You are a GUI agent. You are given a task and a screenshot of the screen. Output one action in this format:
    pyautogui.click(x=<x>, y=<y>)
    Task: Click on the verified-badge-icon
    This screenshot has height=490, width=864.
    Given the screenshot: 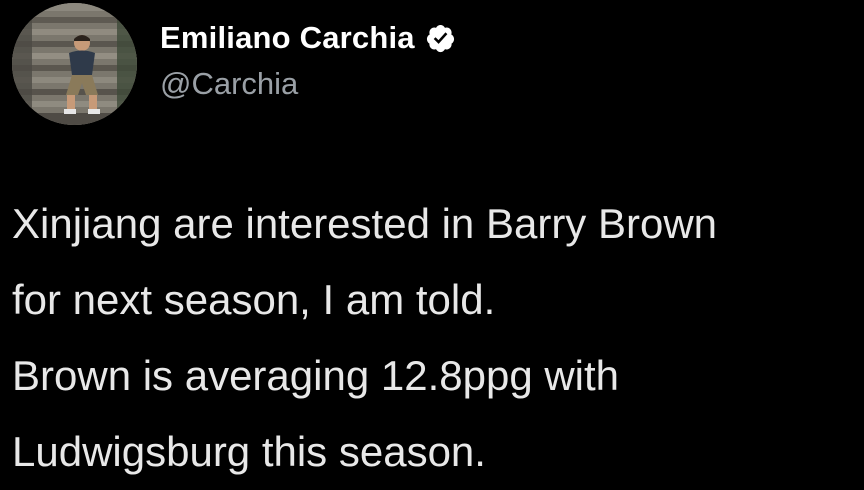 What is the action you would take?
    pyautogui.click(x=440, y=38)
    